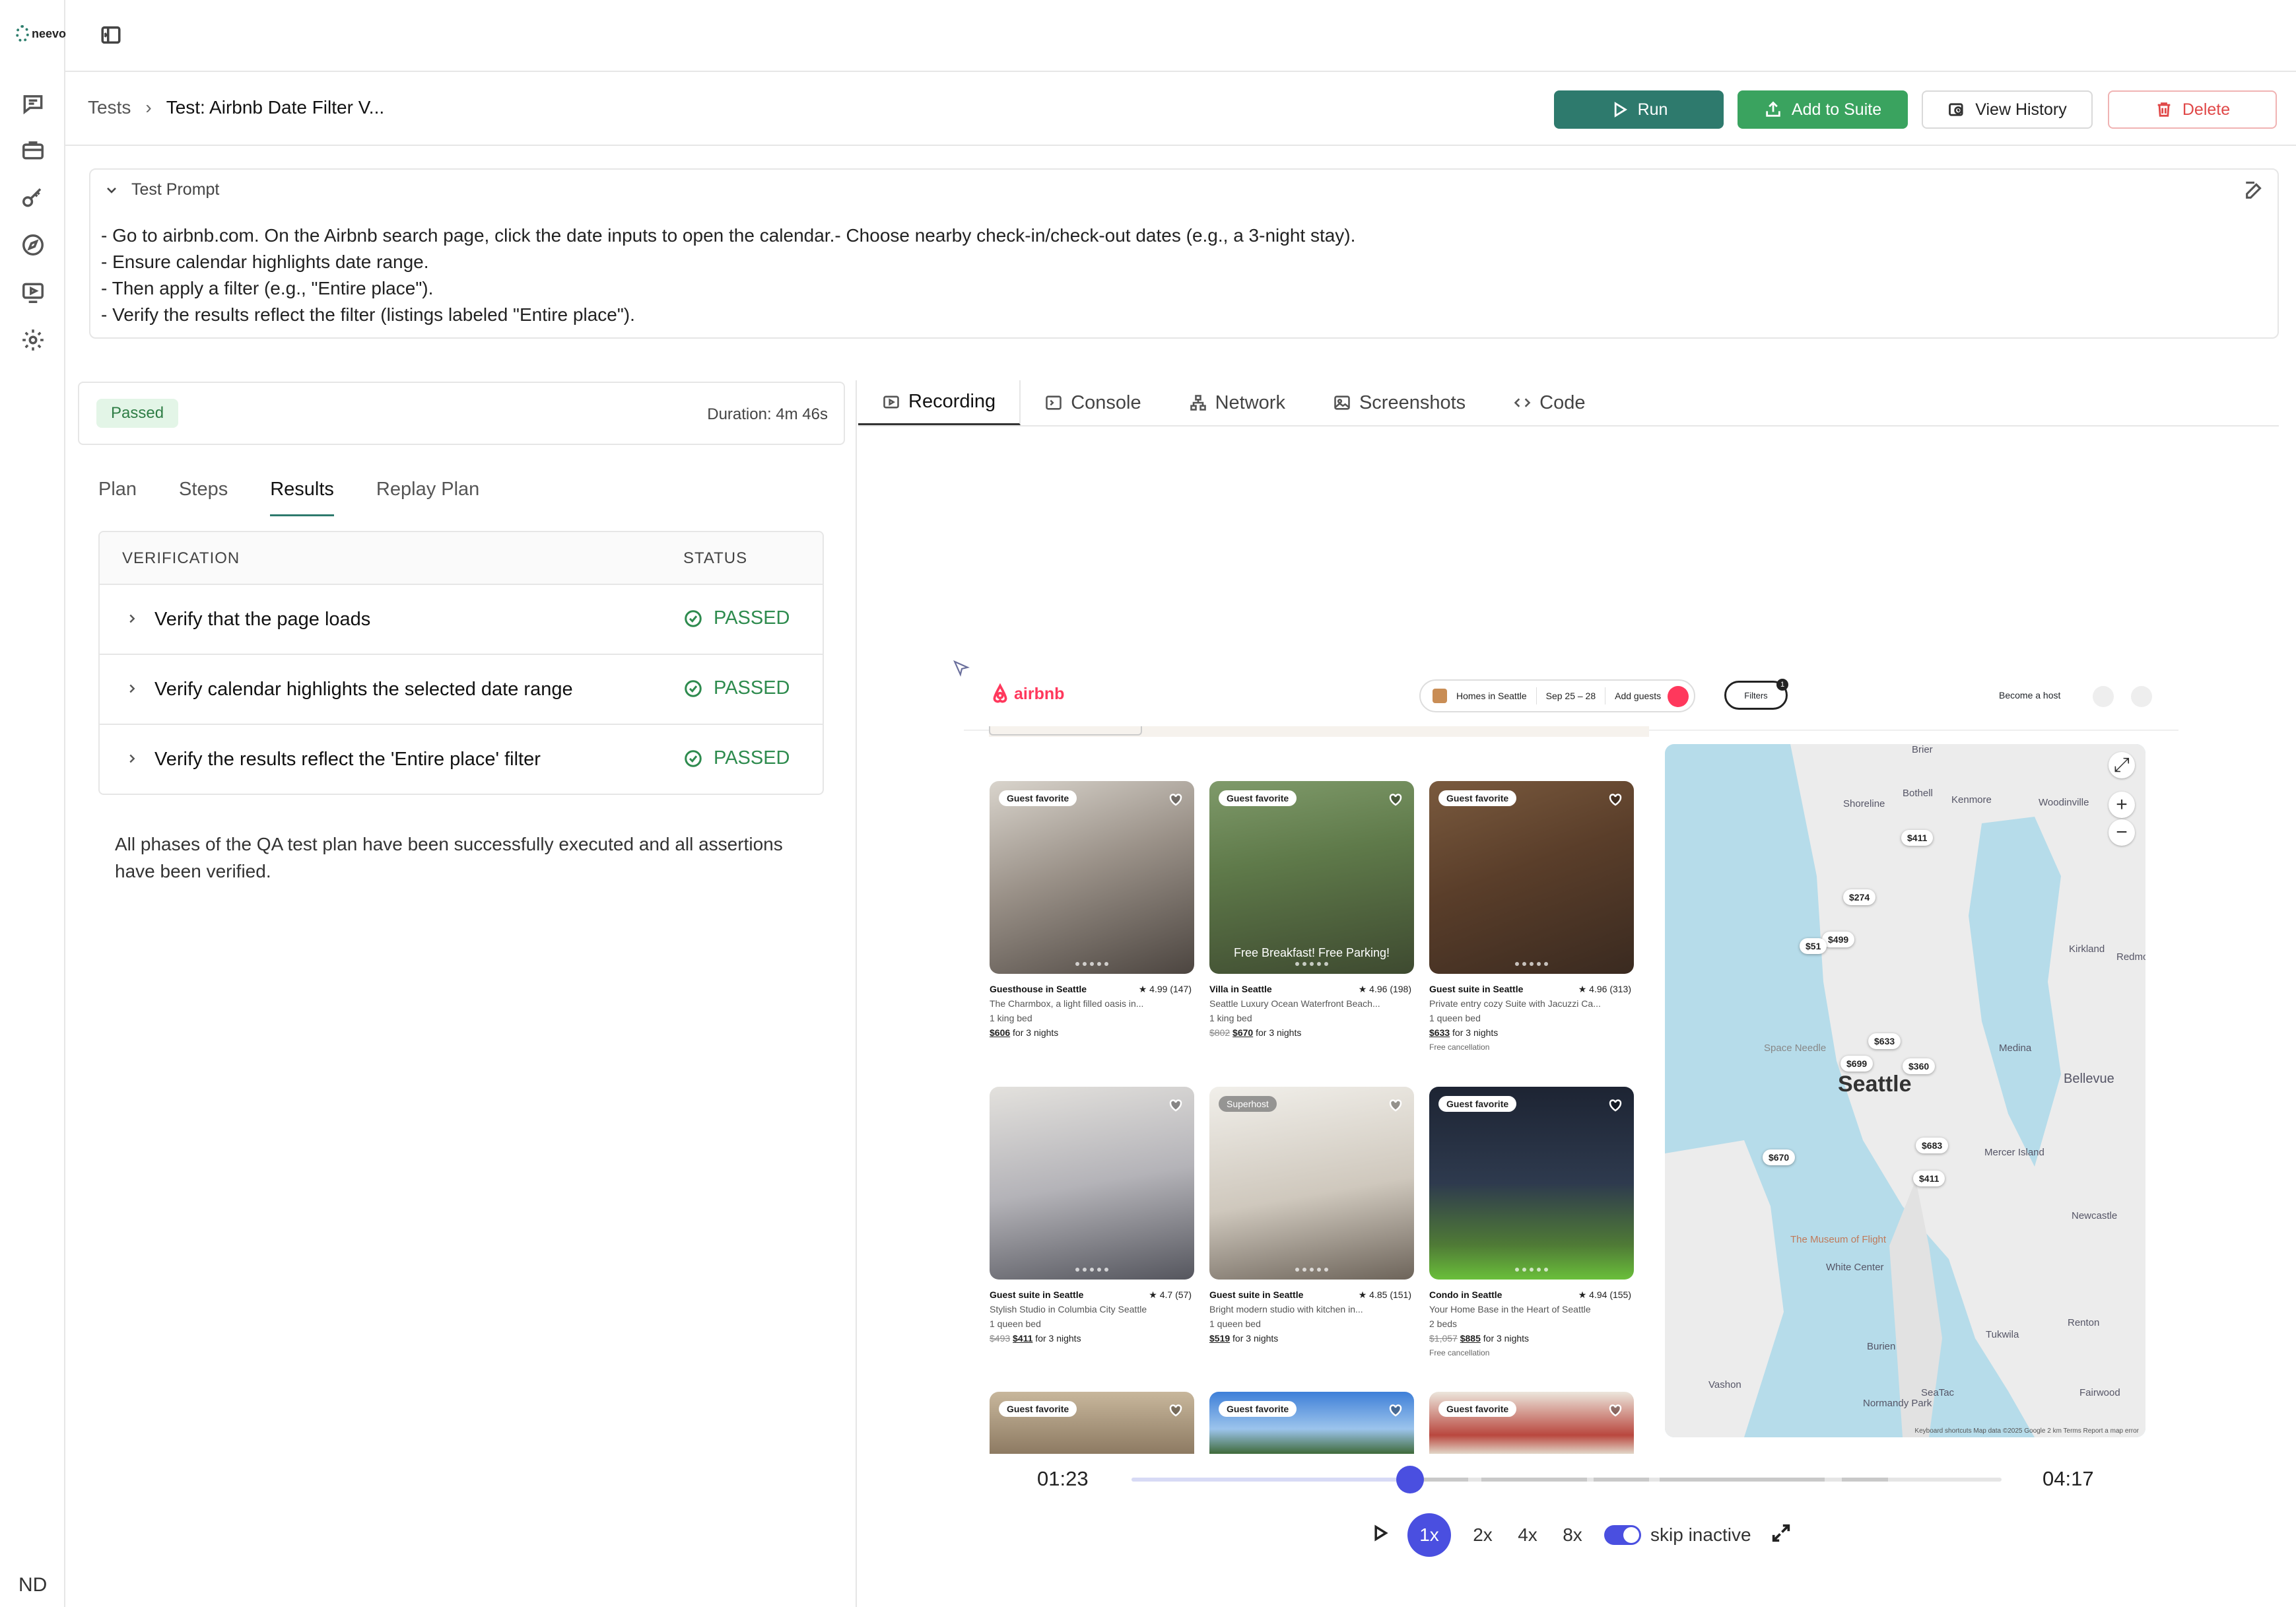 This screenshot has width=2296, height=1607. Describe the element at coordinates (2141, 697) in the screenshot. I see `menu-icon` at that location.